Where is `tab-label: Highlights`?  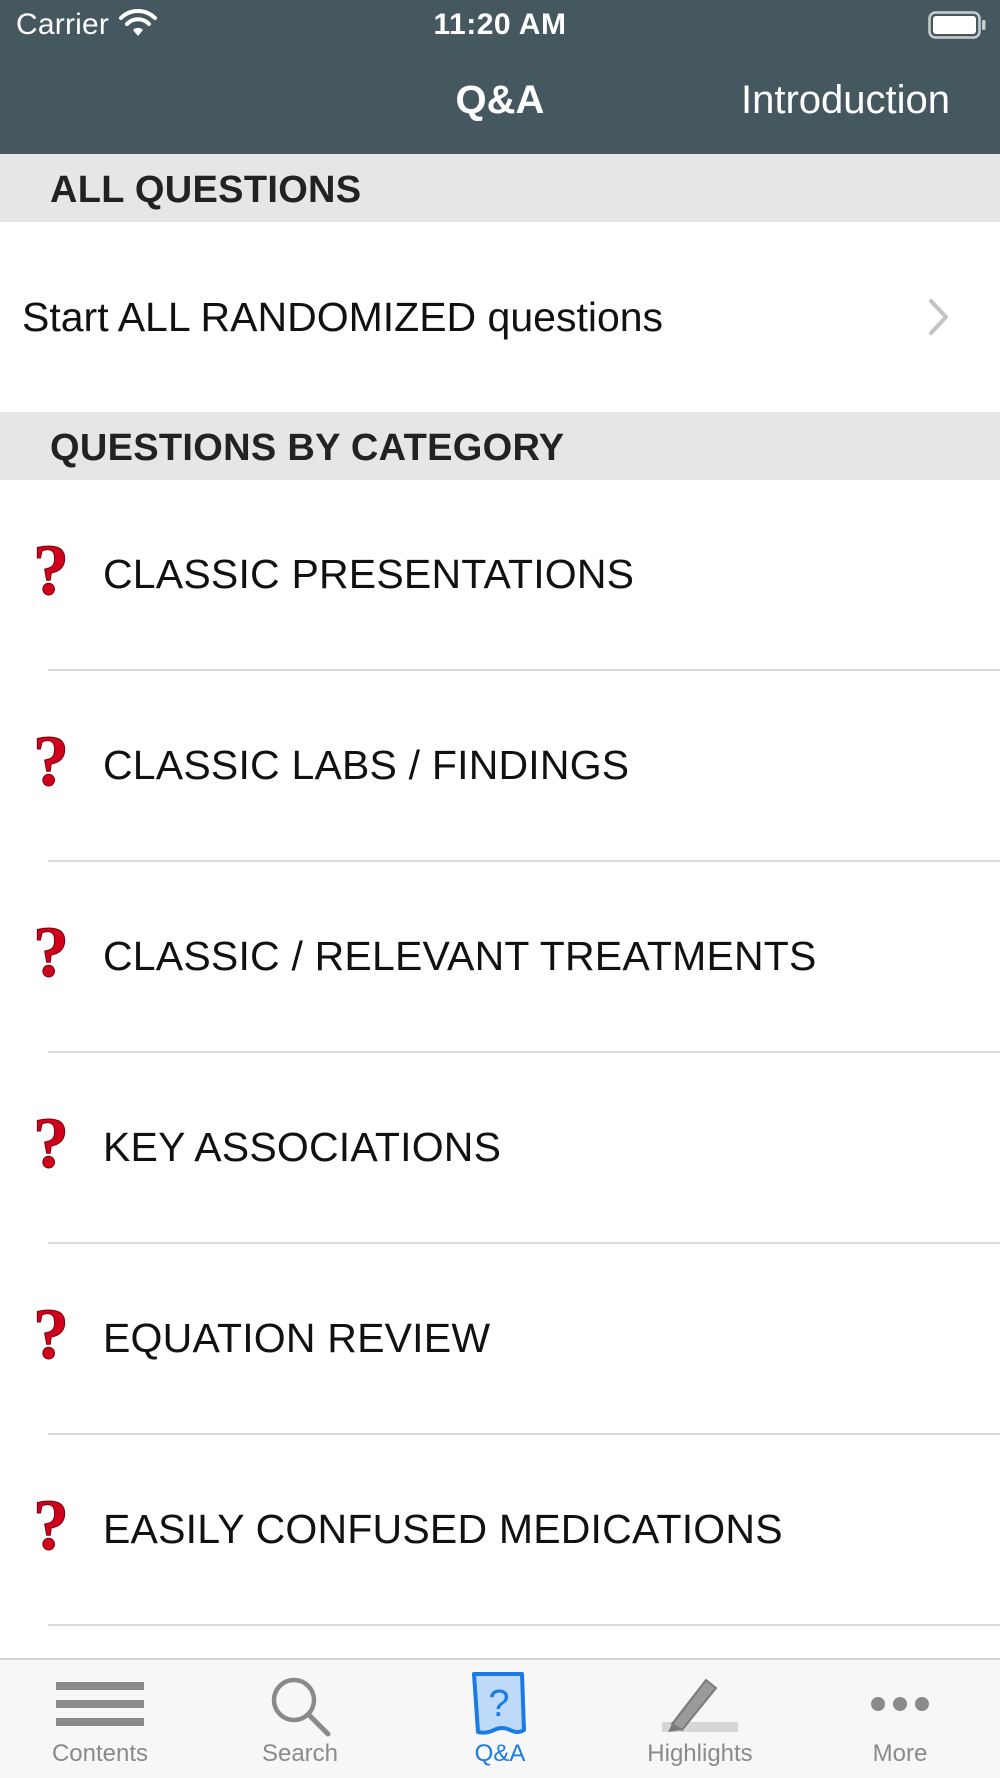
tab-label: Highlights is located at coordinates (700, 1753).